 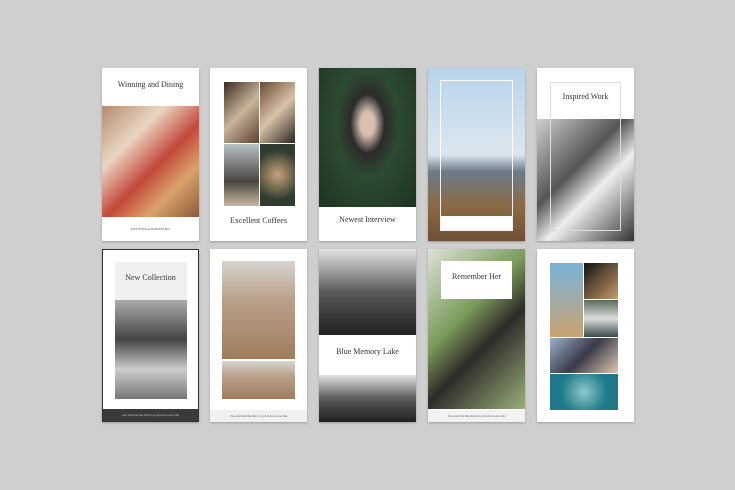 I want to click on card-title: Winning and Dining, so click(x=150, y=84).